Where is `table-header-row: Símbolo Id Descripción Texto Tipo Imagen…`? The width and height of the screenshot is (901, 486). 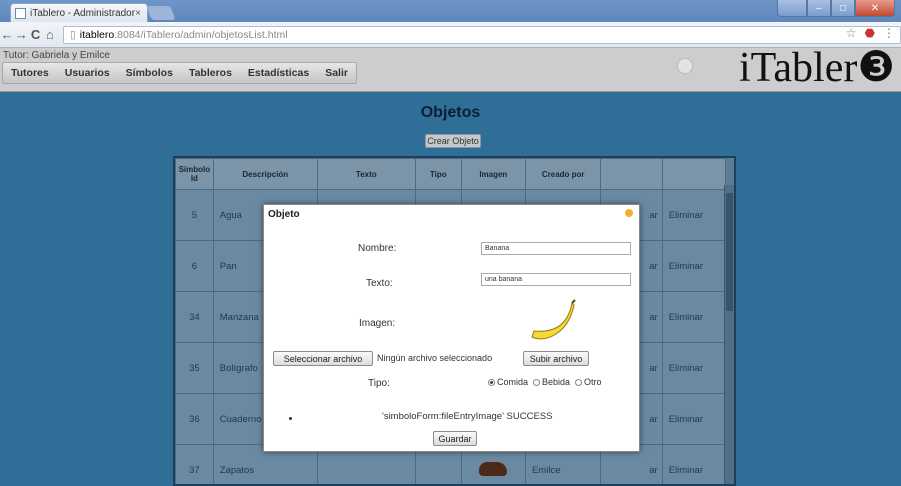
table-header-row: Símbolo Id Descripción Texto Tipo Imagen… is located at coordinates (451, 174).